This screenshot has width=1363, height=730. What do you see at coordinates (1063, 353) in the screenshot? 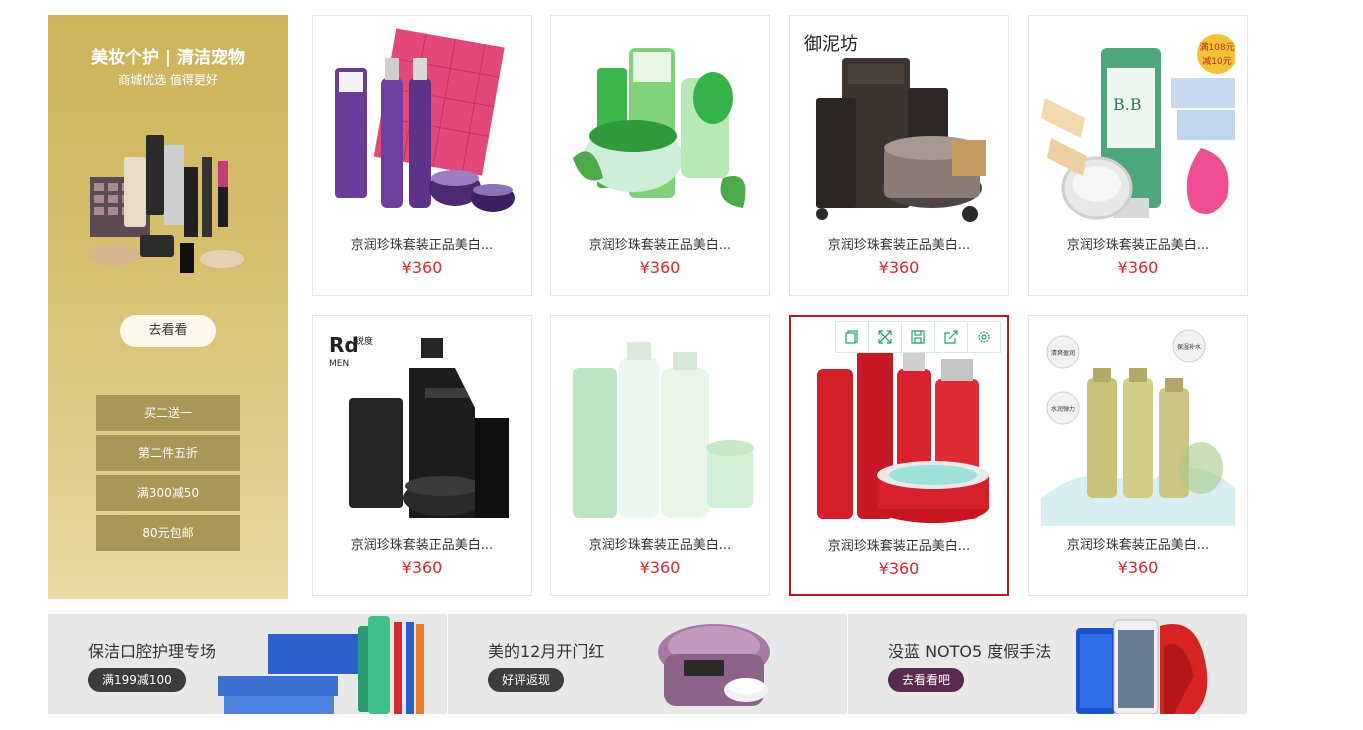
I see `feature-bubble: 清爽盈润` at bounding box center [1063, 353].